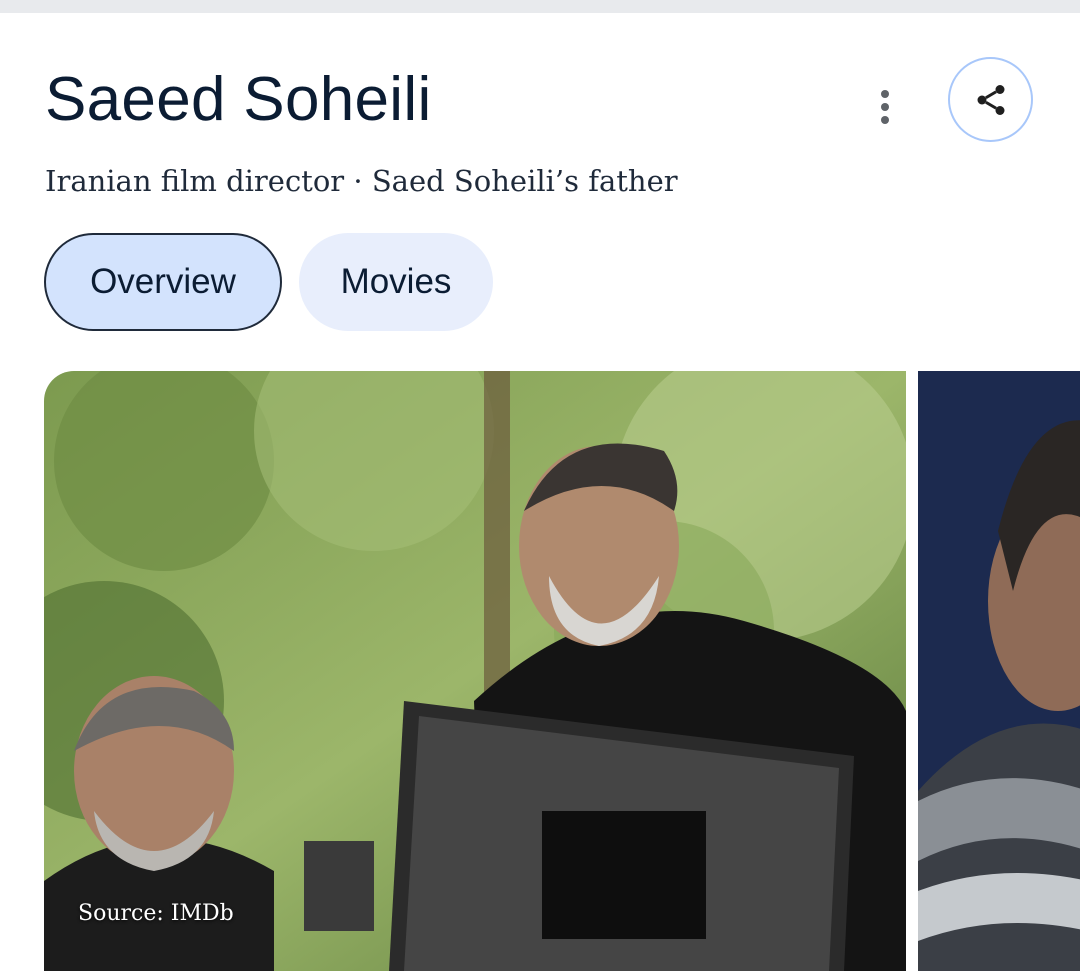 Image resolution: width=1080 pixels, height=971 pixels. What do you see at coordinates (885, 94) in the screenshot?
I see `more-vert-icon` at bounding box center [885, 94].